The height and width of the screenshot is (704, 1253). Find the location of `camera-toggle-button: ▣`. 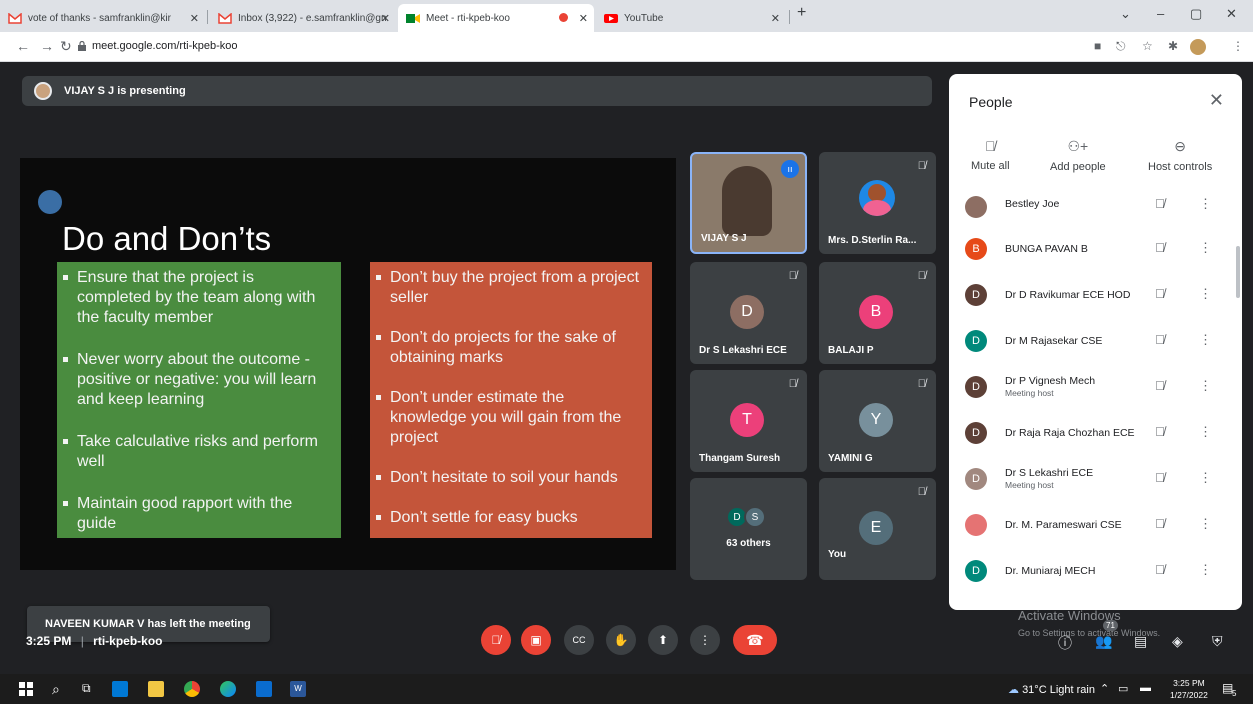

camera-toggle-button: ▣ is located at coordinates (536, 640).